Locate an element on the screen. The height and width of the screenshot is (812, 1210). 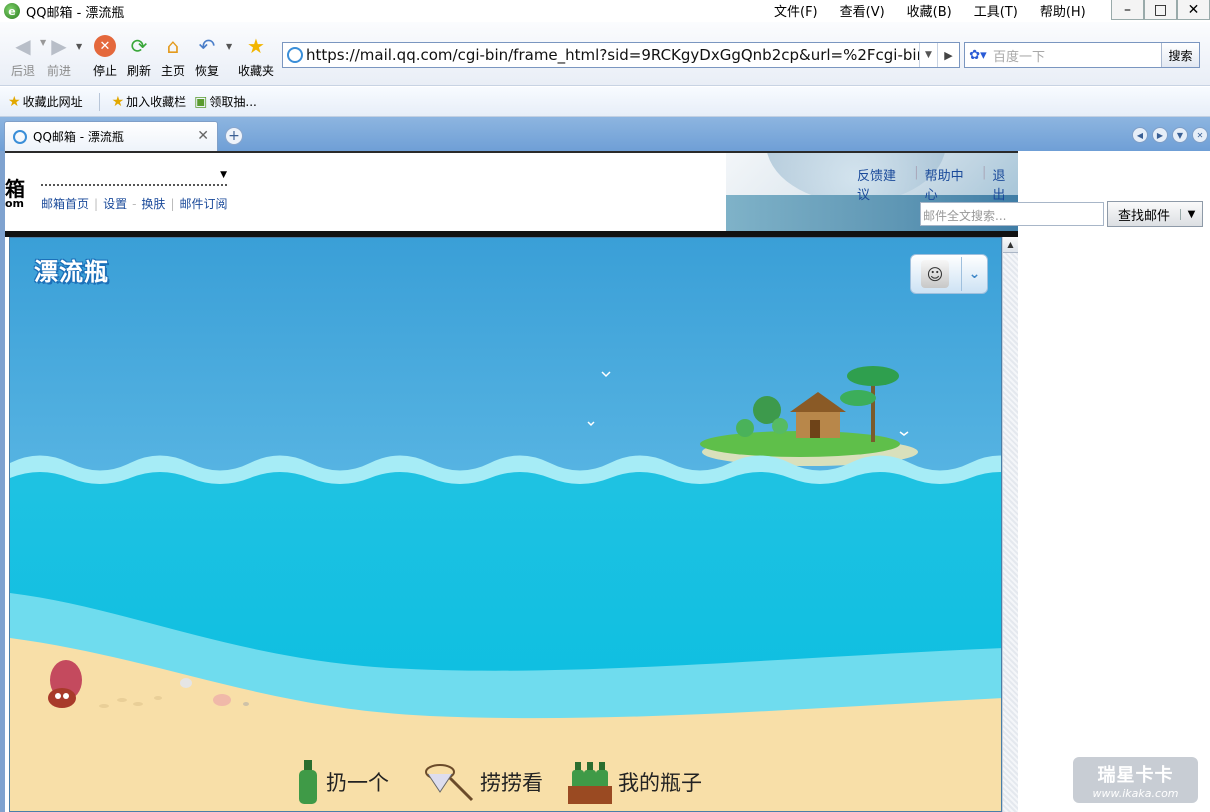
star-icon: ★ is located at coordinates (256, 46).